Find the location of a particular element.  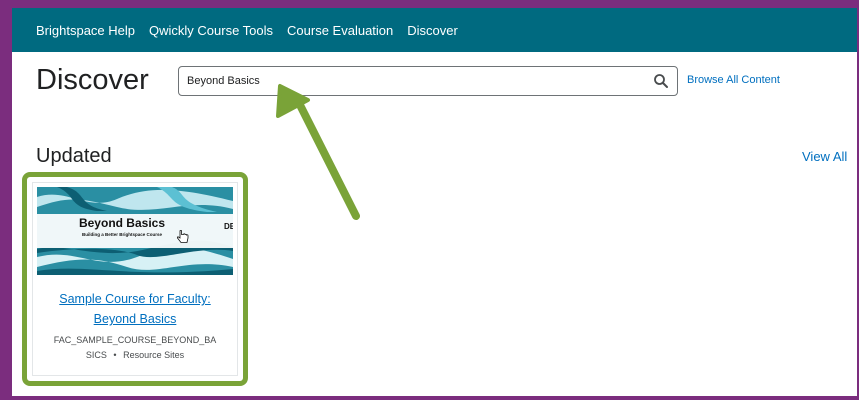

browse-all-content-link: Browse All Content is located at coordinates (733, 80).